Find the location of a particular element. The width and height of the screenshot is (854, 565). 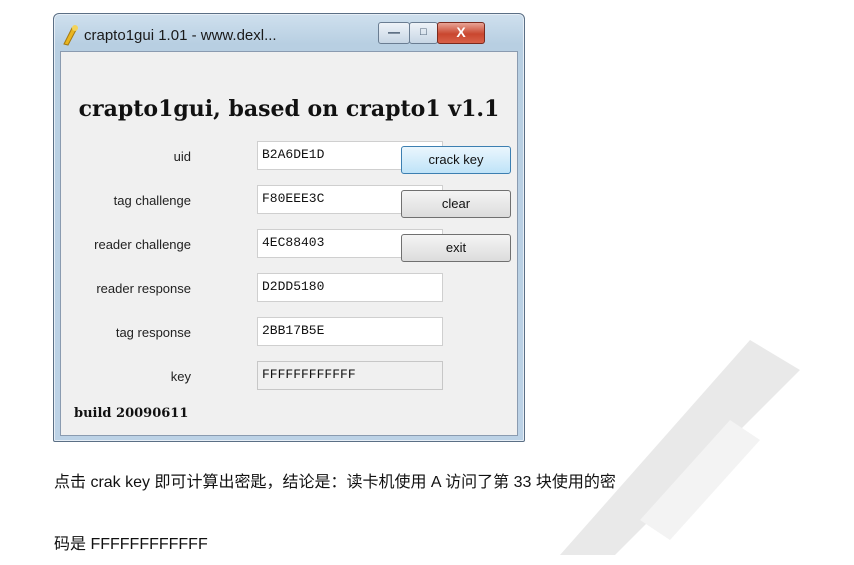

minimize-button: — is located at coordinates (394, 33).